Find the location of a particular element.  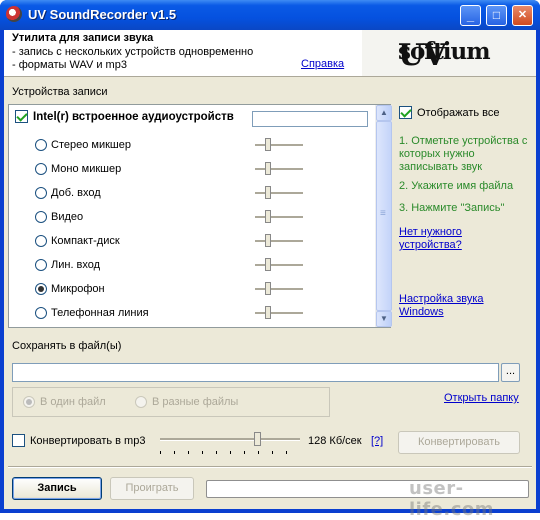

watermark: user-life.com is located at coordinates (452, 499).